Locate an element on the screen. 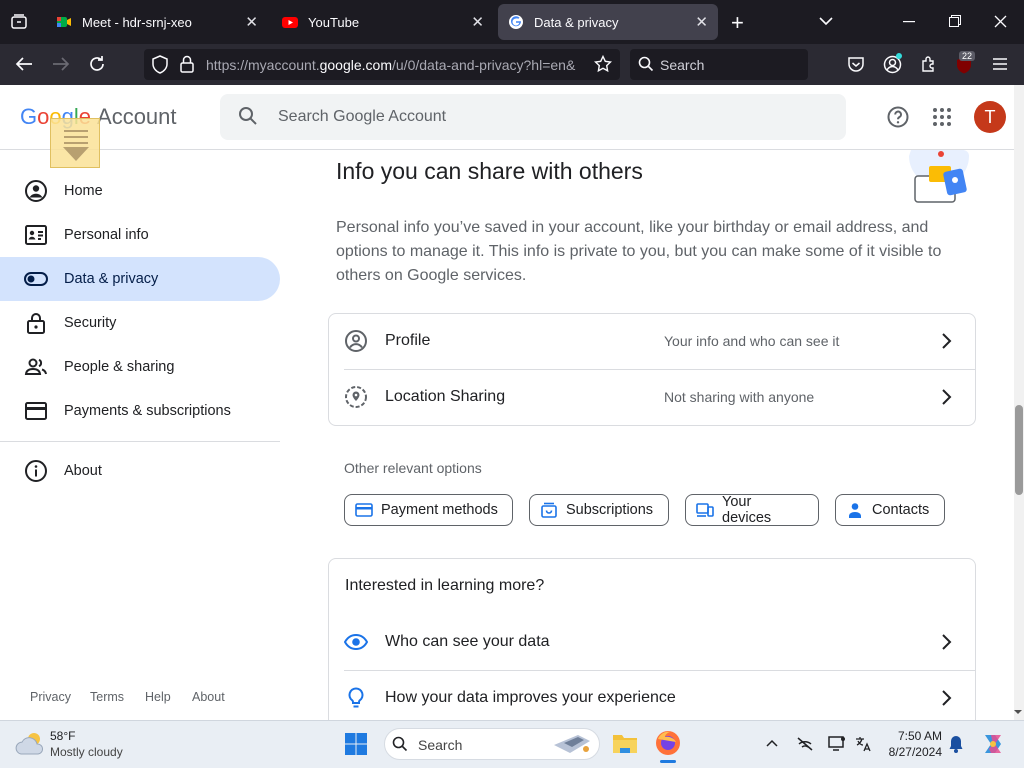 Image resolution: width=1024 pixels, height=768 pixels. windows-start-icon is located at coordinates (356, 744).